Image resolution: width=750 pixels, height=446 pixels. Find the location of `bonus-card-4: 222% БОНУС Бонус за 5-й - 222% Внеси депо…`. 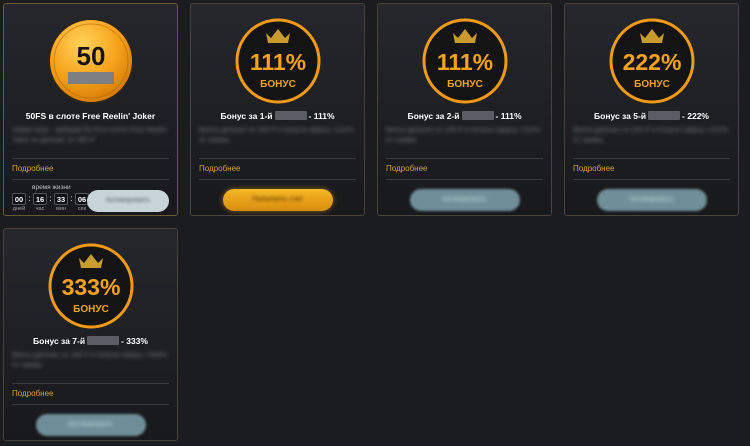

bonus-card-4: 222% БОНУС Бонус за 5-й - 222% Внеси депо… is located at coordinates (651, 109).